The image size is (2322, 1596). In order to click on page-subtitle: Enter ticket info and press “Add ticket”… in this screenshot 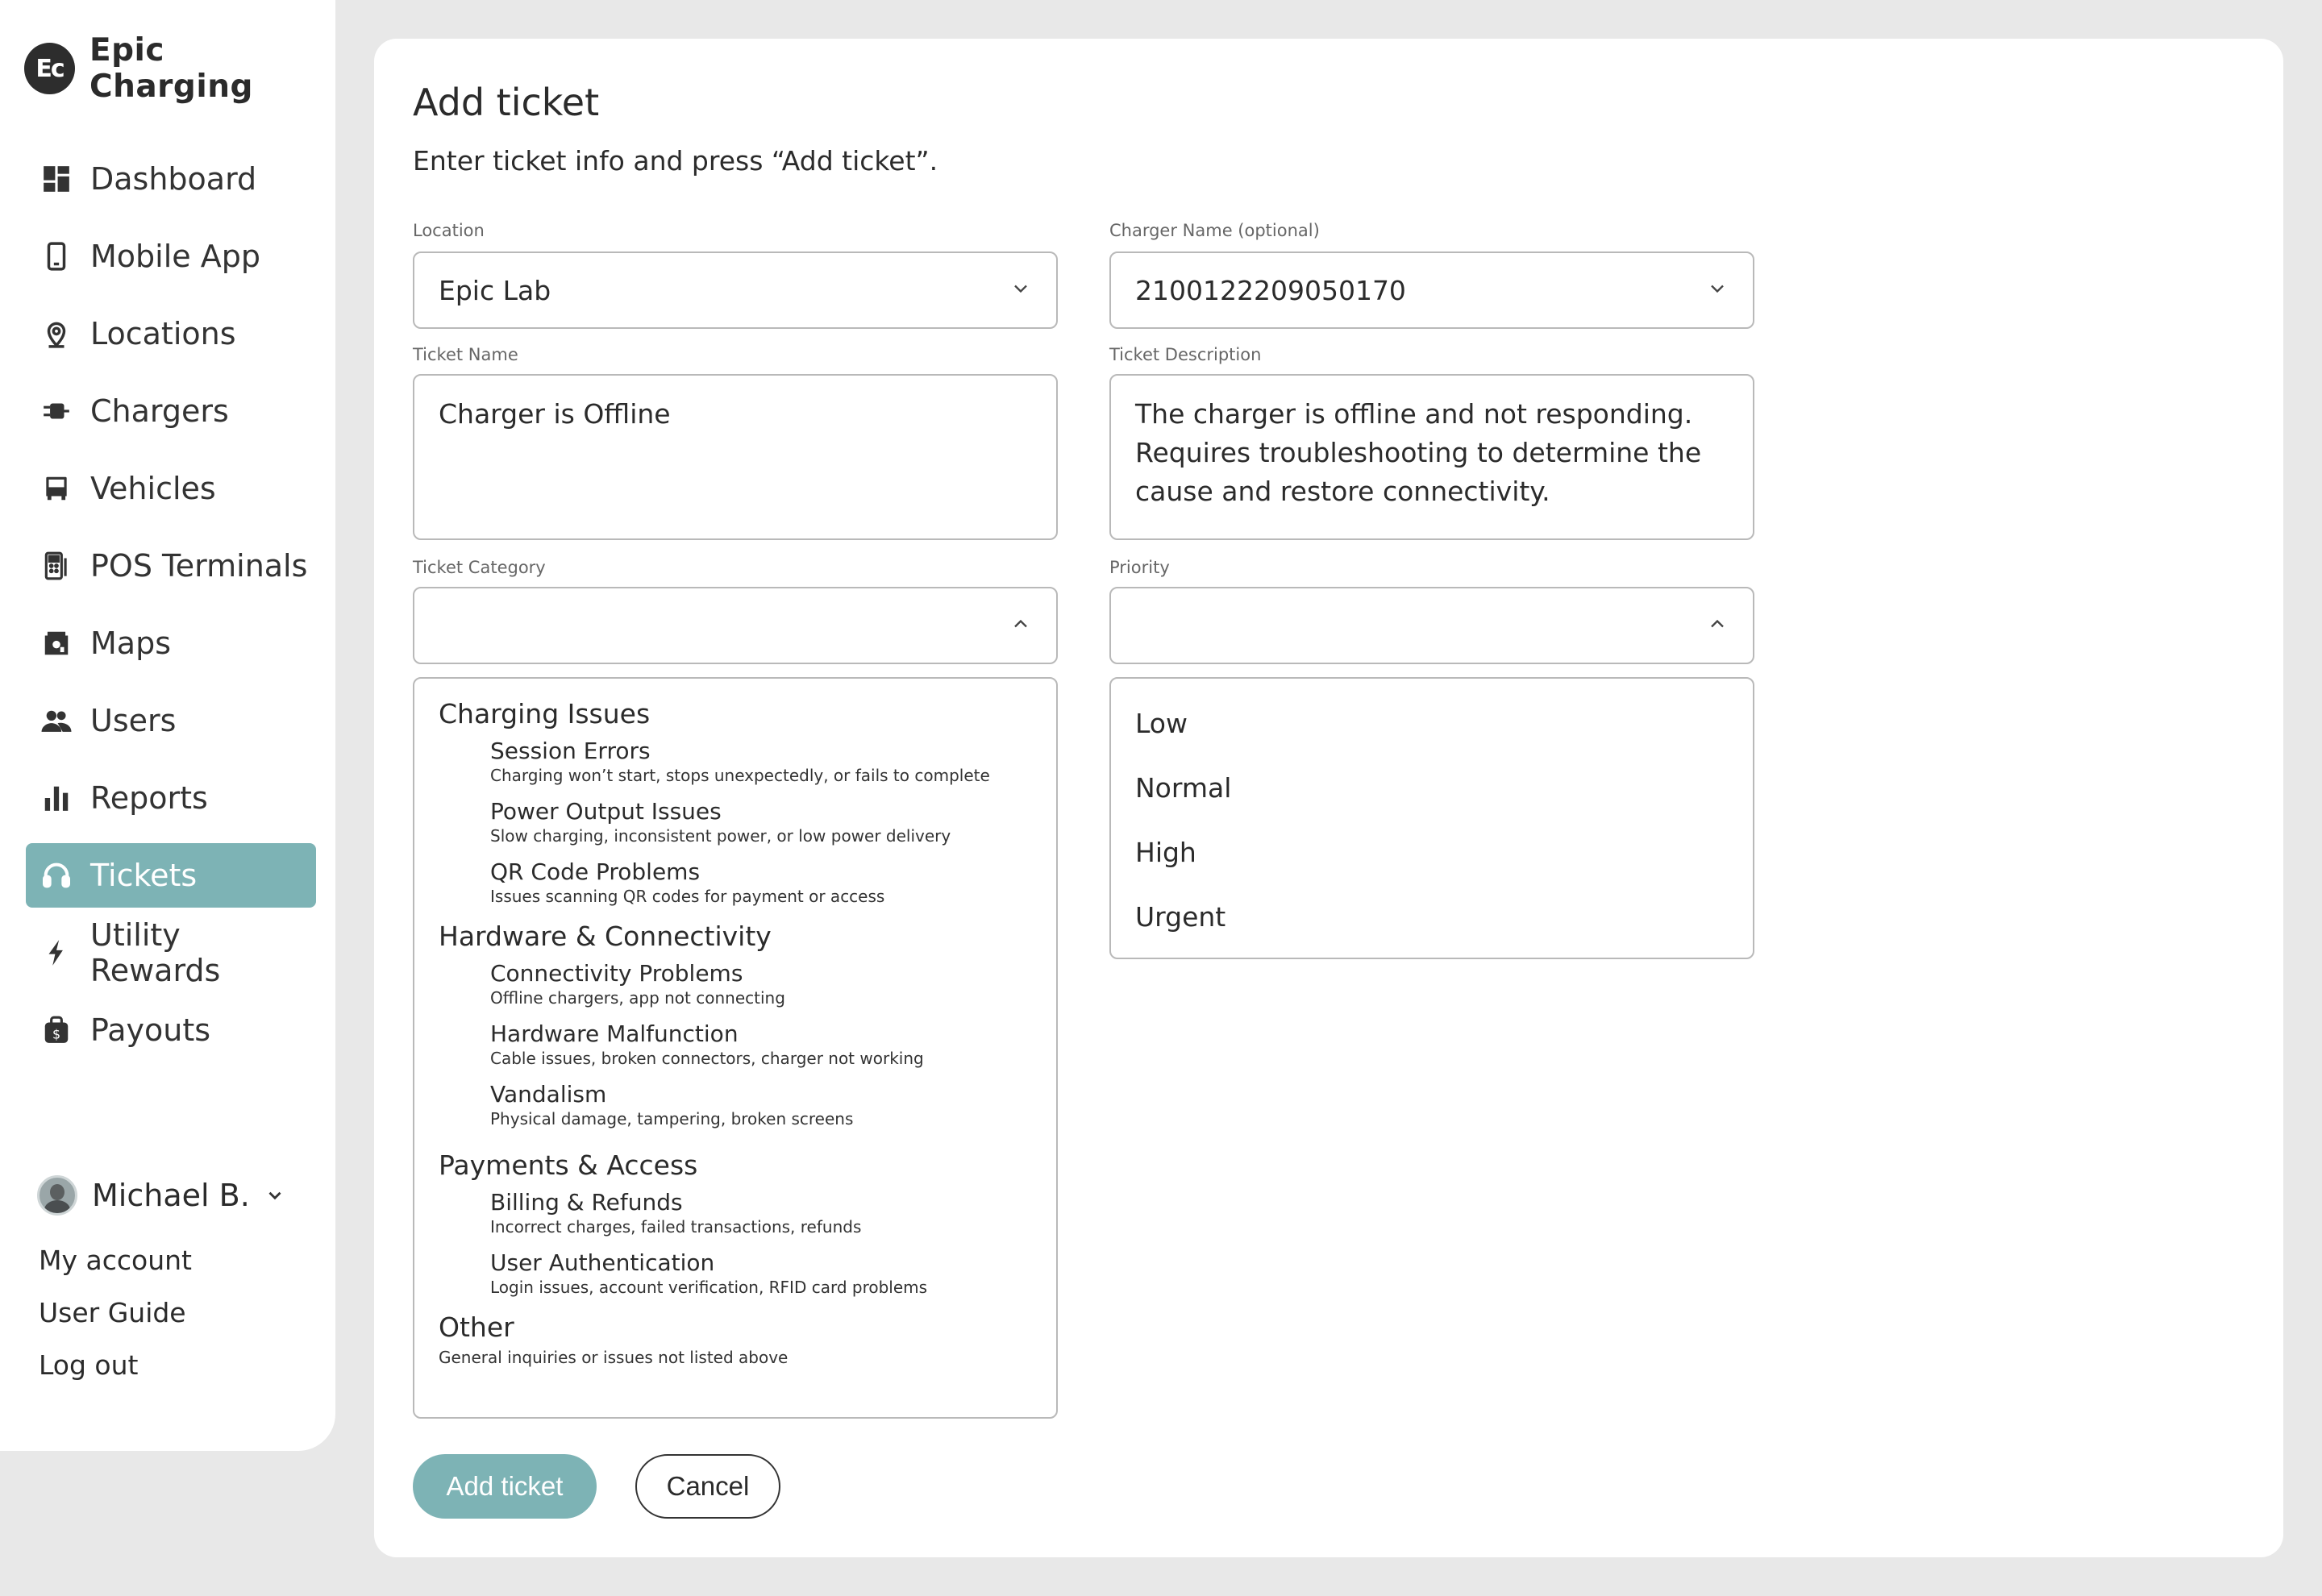, I will do `click(675, 161)`.